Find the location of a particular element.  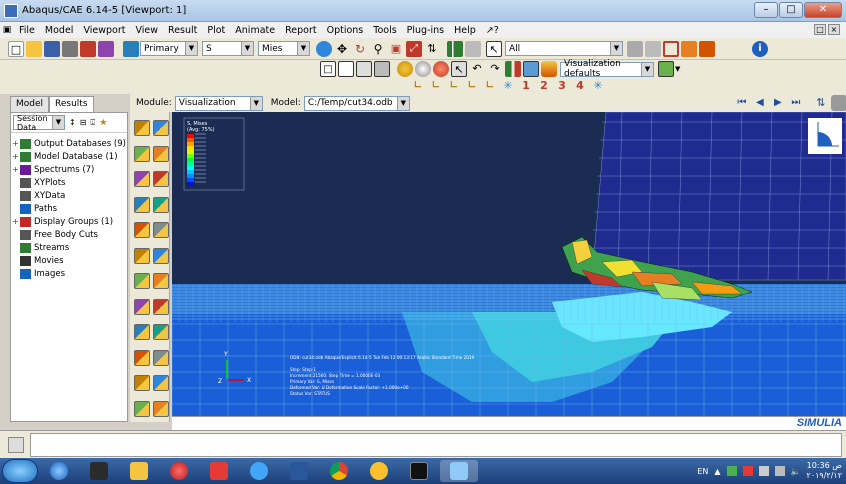

menu-model: Model is located at coordinates (59, 30).